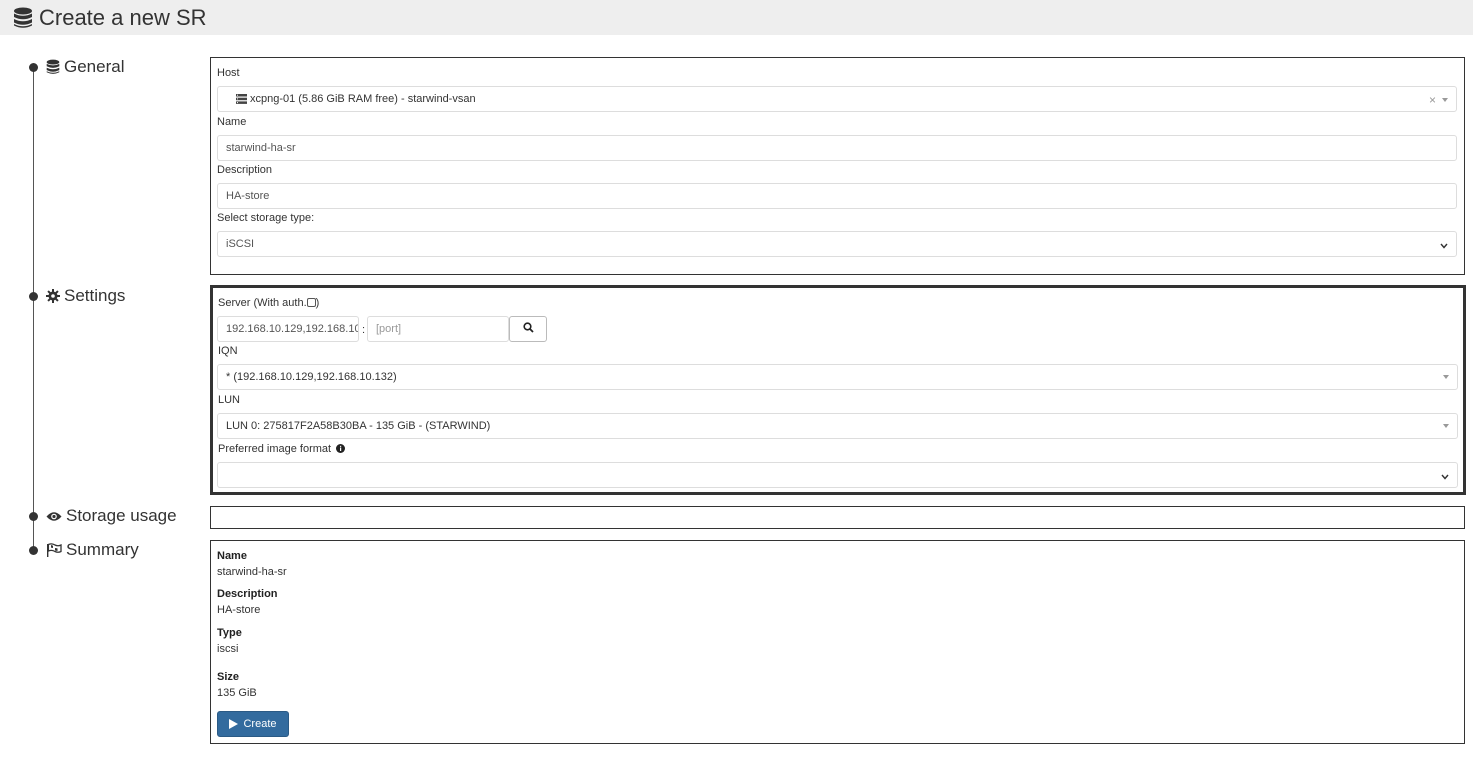 The width and height of the screenshot is (1473, 766). What do you see at coordinates (245, 170) in the screenshot?
I see `description-label: Description` at bounding box center [245, 170].